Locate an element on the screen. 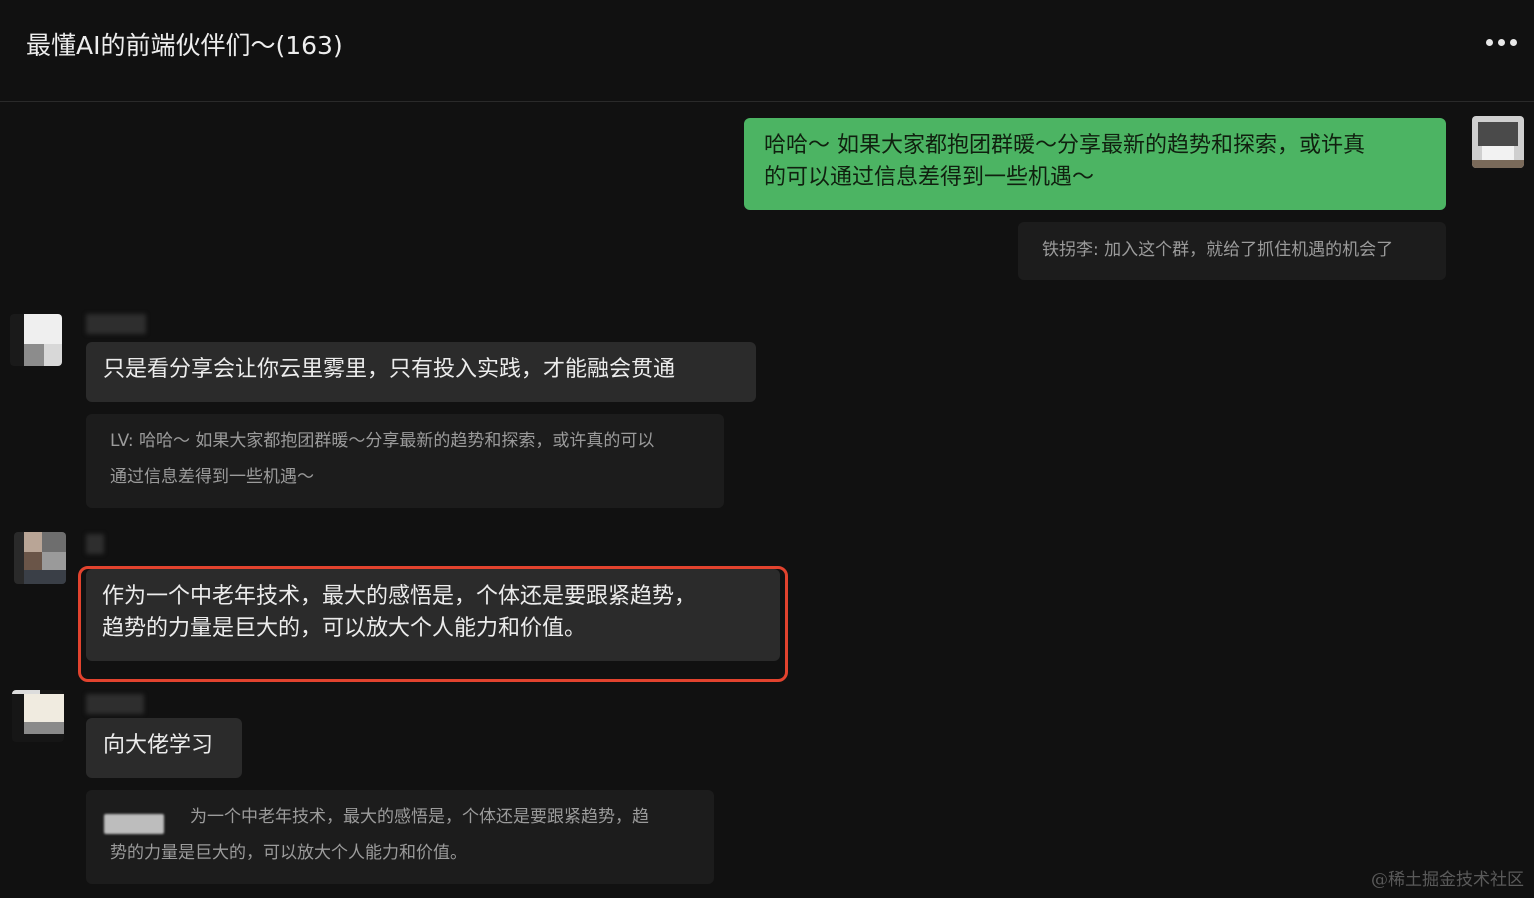 This screenshot has width=1534, height=898. quoted-sender-blurred is located at coordinates (134, 824).